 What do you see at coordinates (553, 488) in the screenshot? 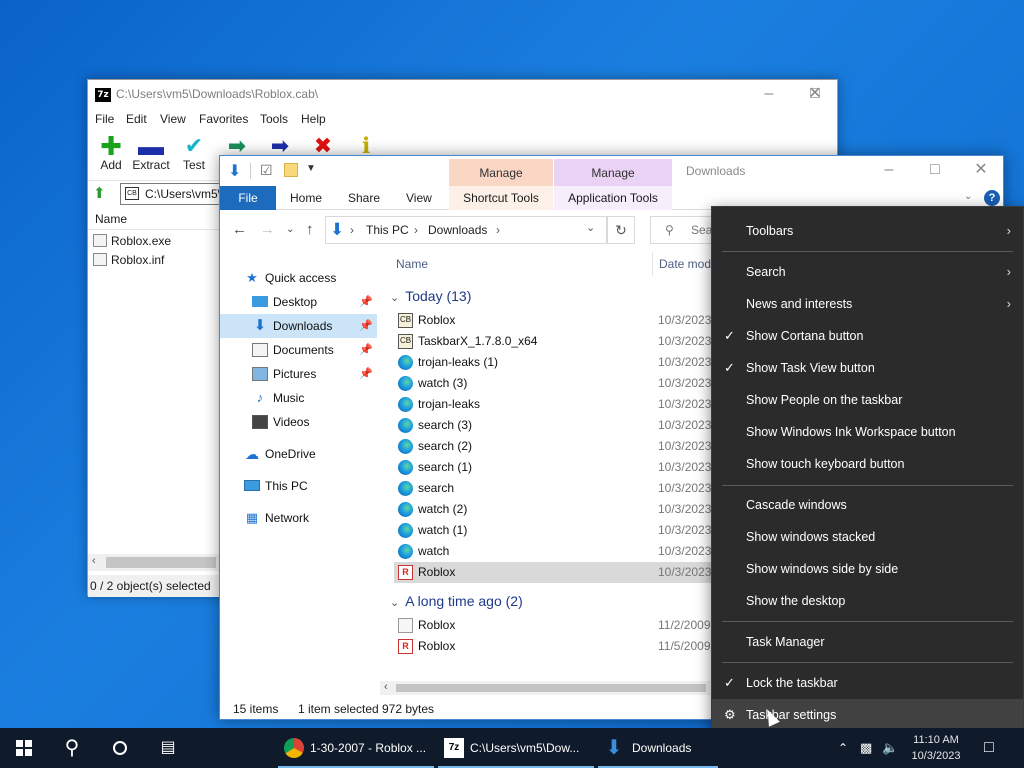
I see `table-row: search 10/3/2023` at bounding box center [553, 488].